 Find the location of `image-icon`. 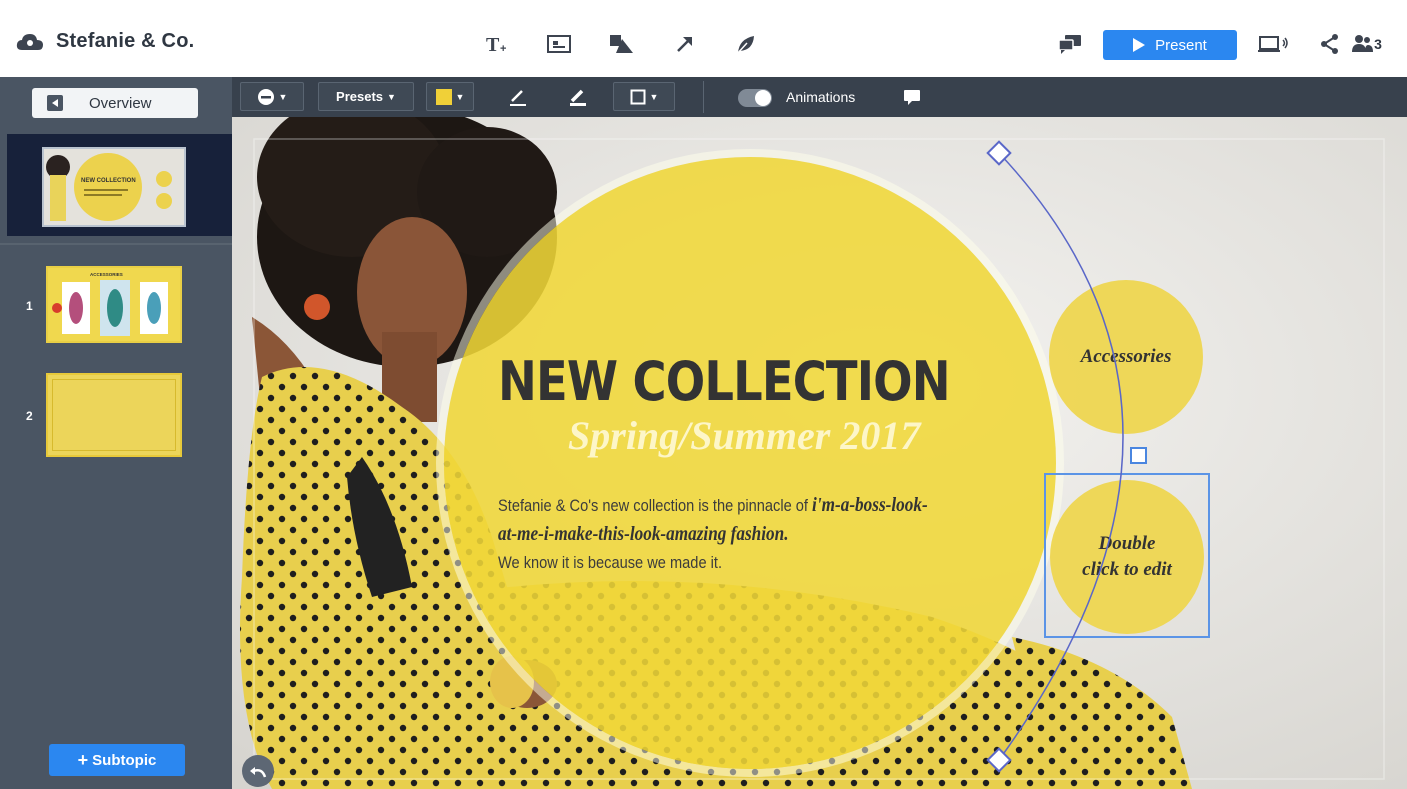

image-icon is located at coordinates (559, 44).